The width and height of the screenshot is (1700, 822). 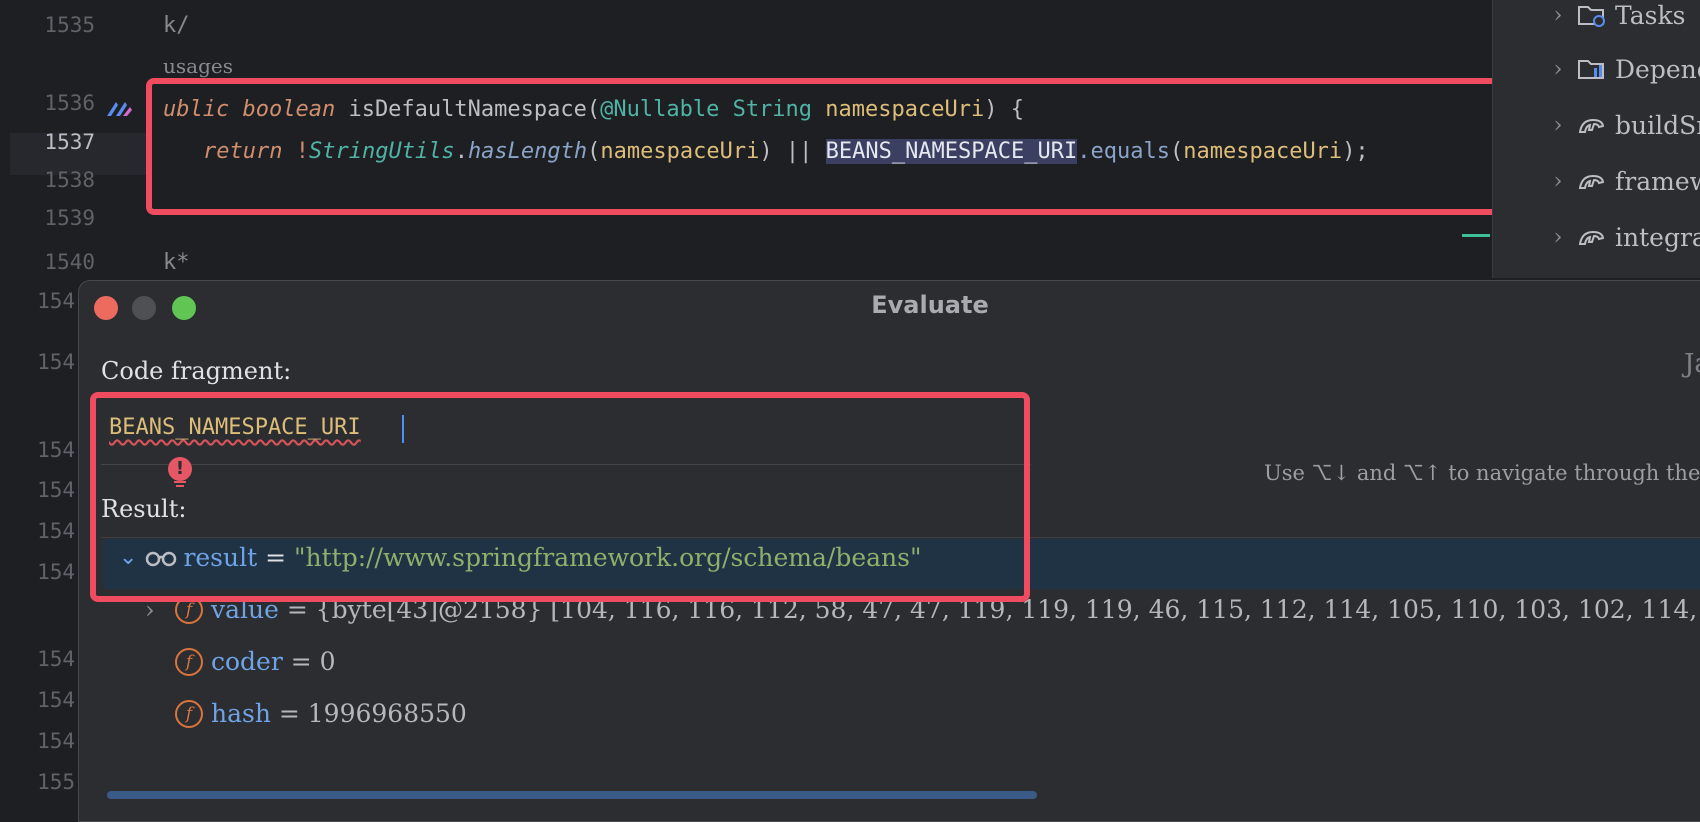 I want to click on line-number: 155, so click(x=56, y=782).